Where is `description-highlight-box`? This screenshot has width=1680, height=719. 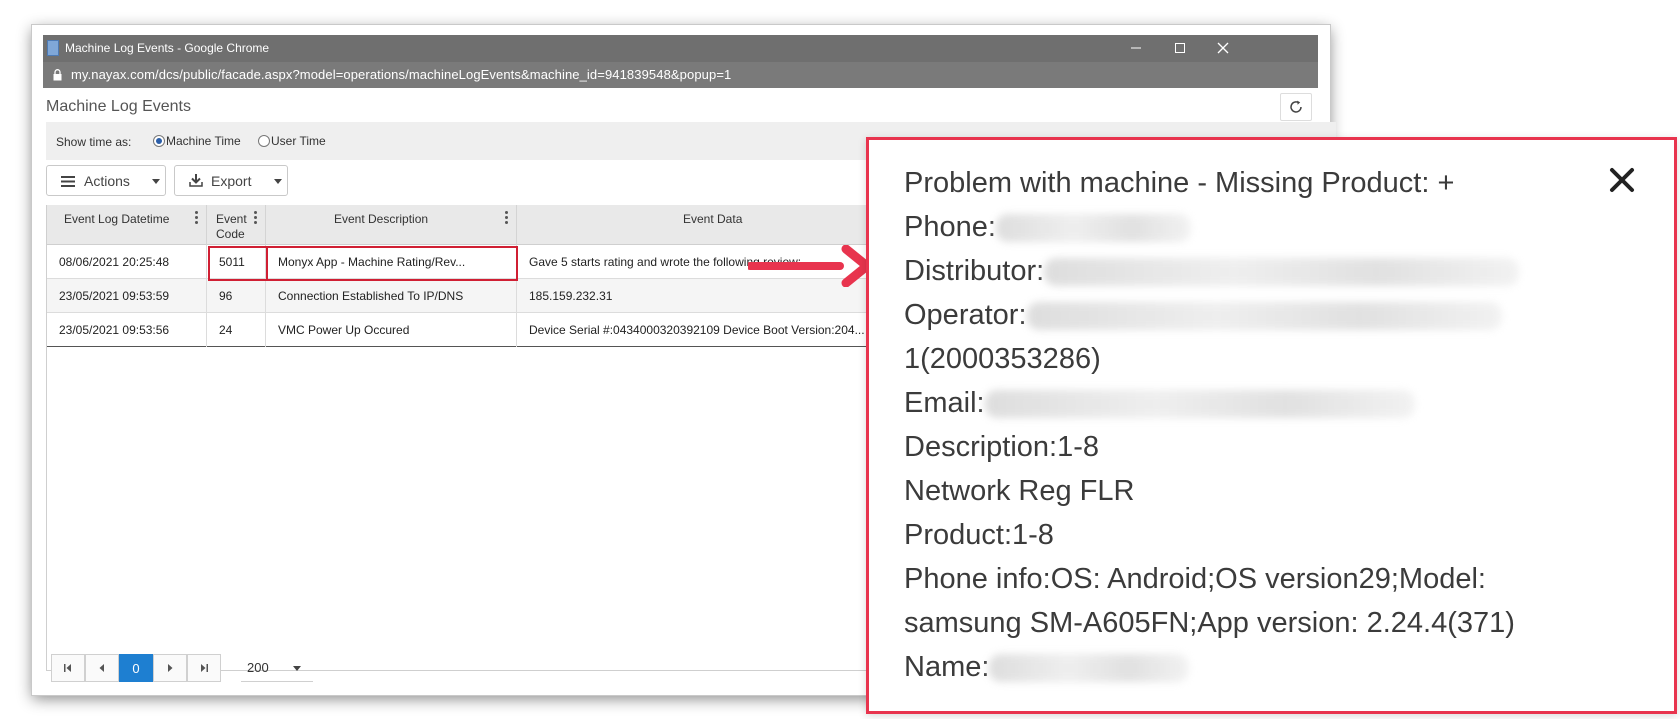
description-highlight-box is located at coordinates (392, 263).